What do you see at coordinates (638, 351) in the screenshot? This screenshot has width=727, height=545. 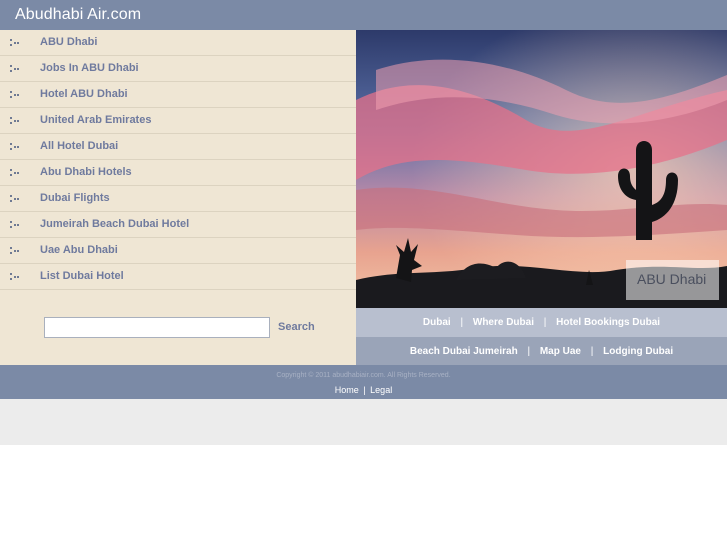 I see `quick-link-lodging-dubai: Lodging Dubai` at bounding box center [638, 351].